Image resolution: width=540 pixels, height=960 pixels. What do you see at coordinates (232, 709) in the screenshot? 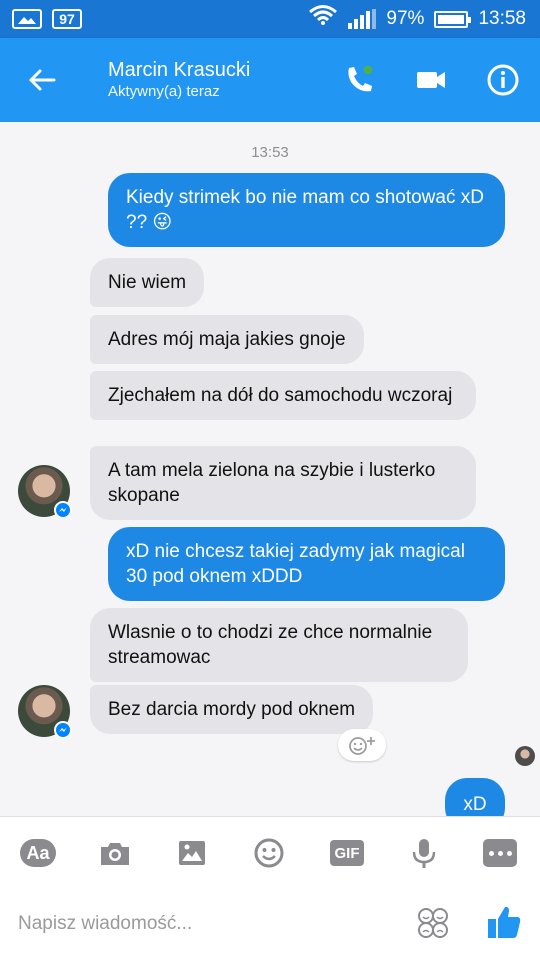
I see `message-bubble-incoming: Bez darcia mordy pod oknem` at bounding box center [232, 709].